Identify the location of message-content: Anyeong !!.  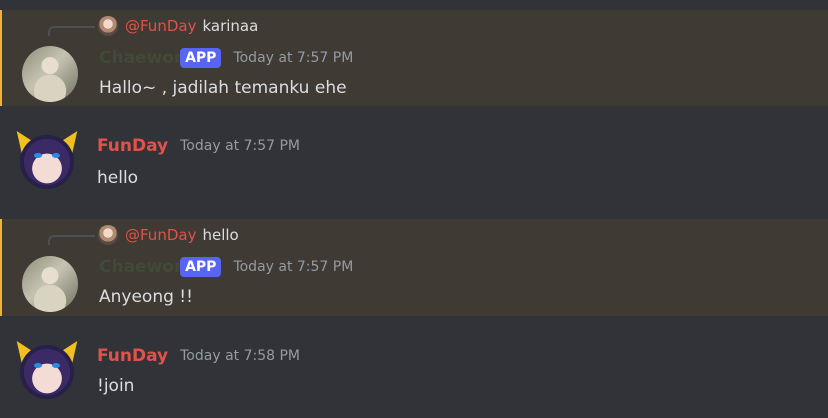
(146, 297).